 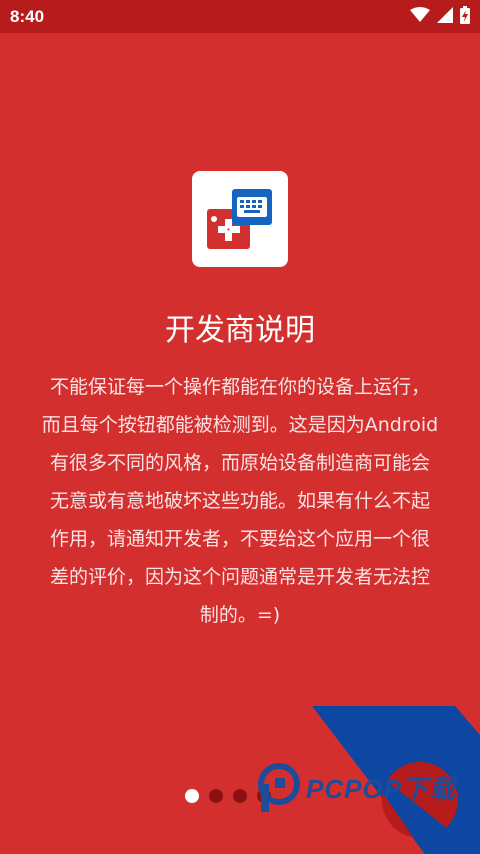 What do you see at coordinates (239, 387) in the screenshot?
I see `description-line: 不能保证每一个操作都能在你的设备上运行，` at bounding box center [239, 387].